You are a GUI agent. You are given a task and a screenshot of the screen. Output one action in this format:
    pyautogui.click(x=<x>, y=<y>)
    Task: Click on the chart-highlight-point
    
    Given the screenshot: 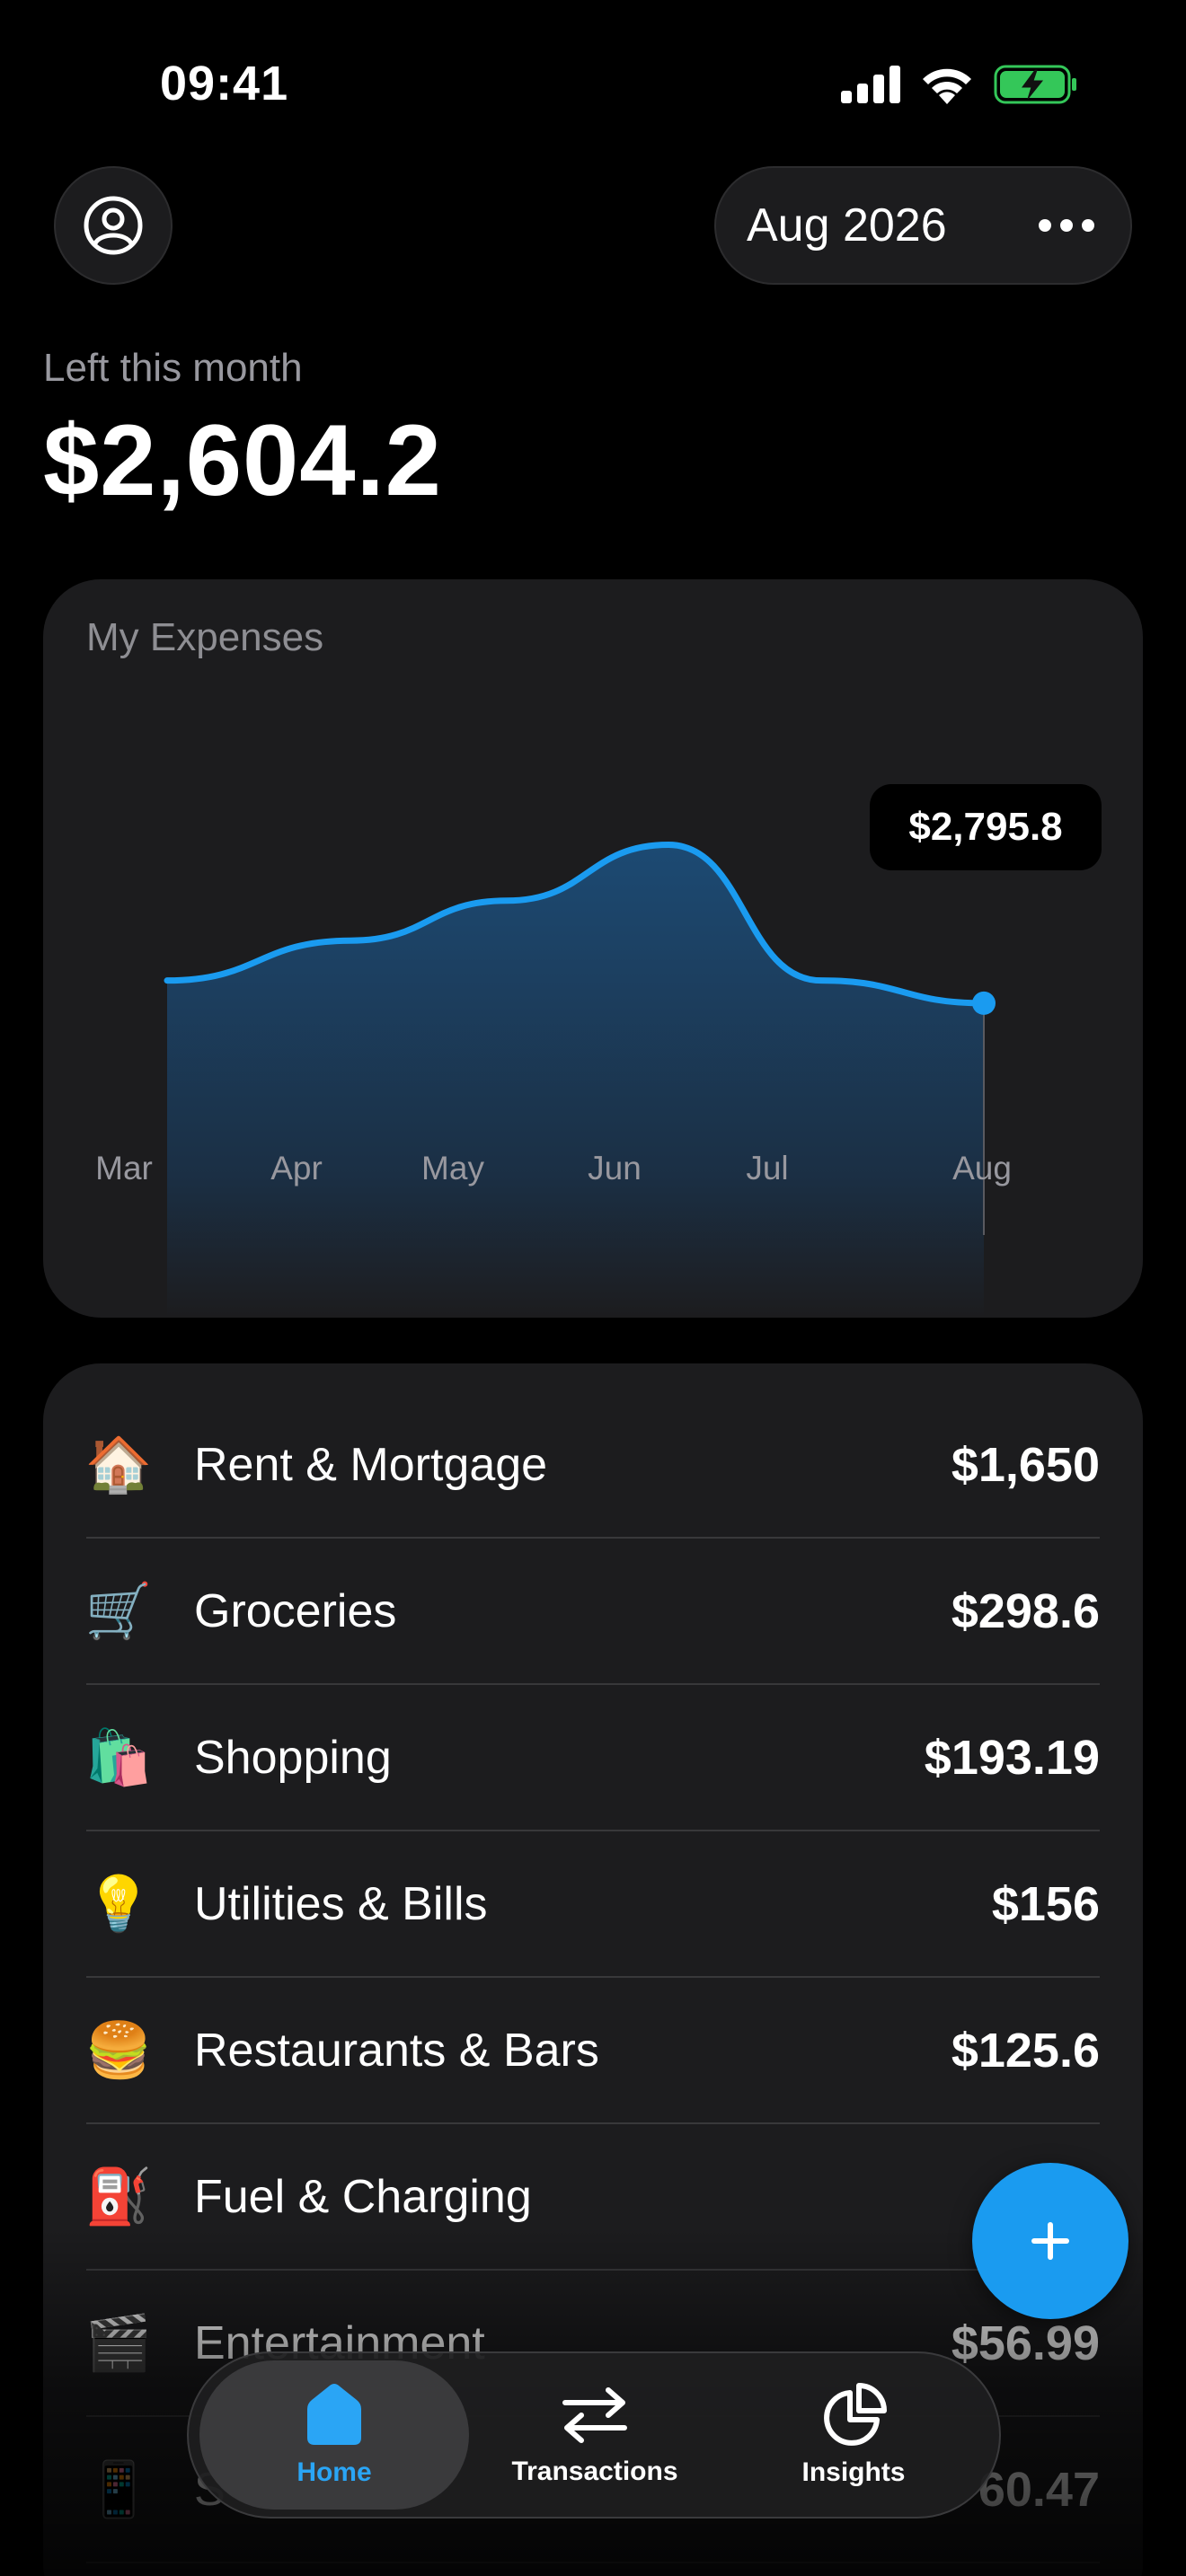 What is the action you would take?
    pyautogui.click(x=984, y=1003)
    